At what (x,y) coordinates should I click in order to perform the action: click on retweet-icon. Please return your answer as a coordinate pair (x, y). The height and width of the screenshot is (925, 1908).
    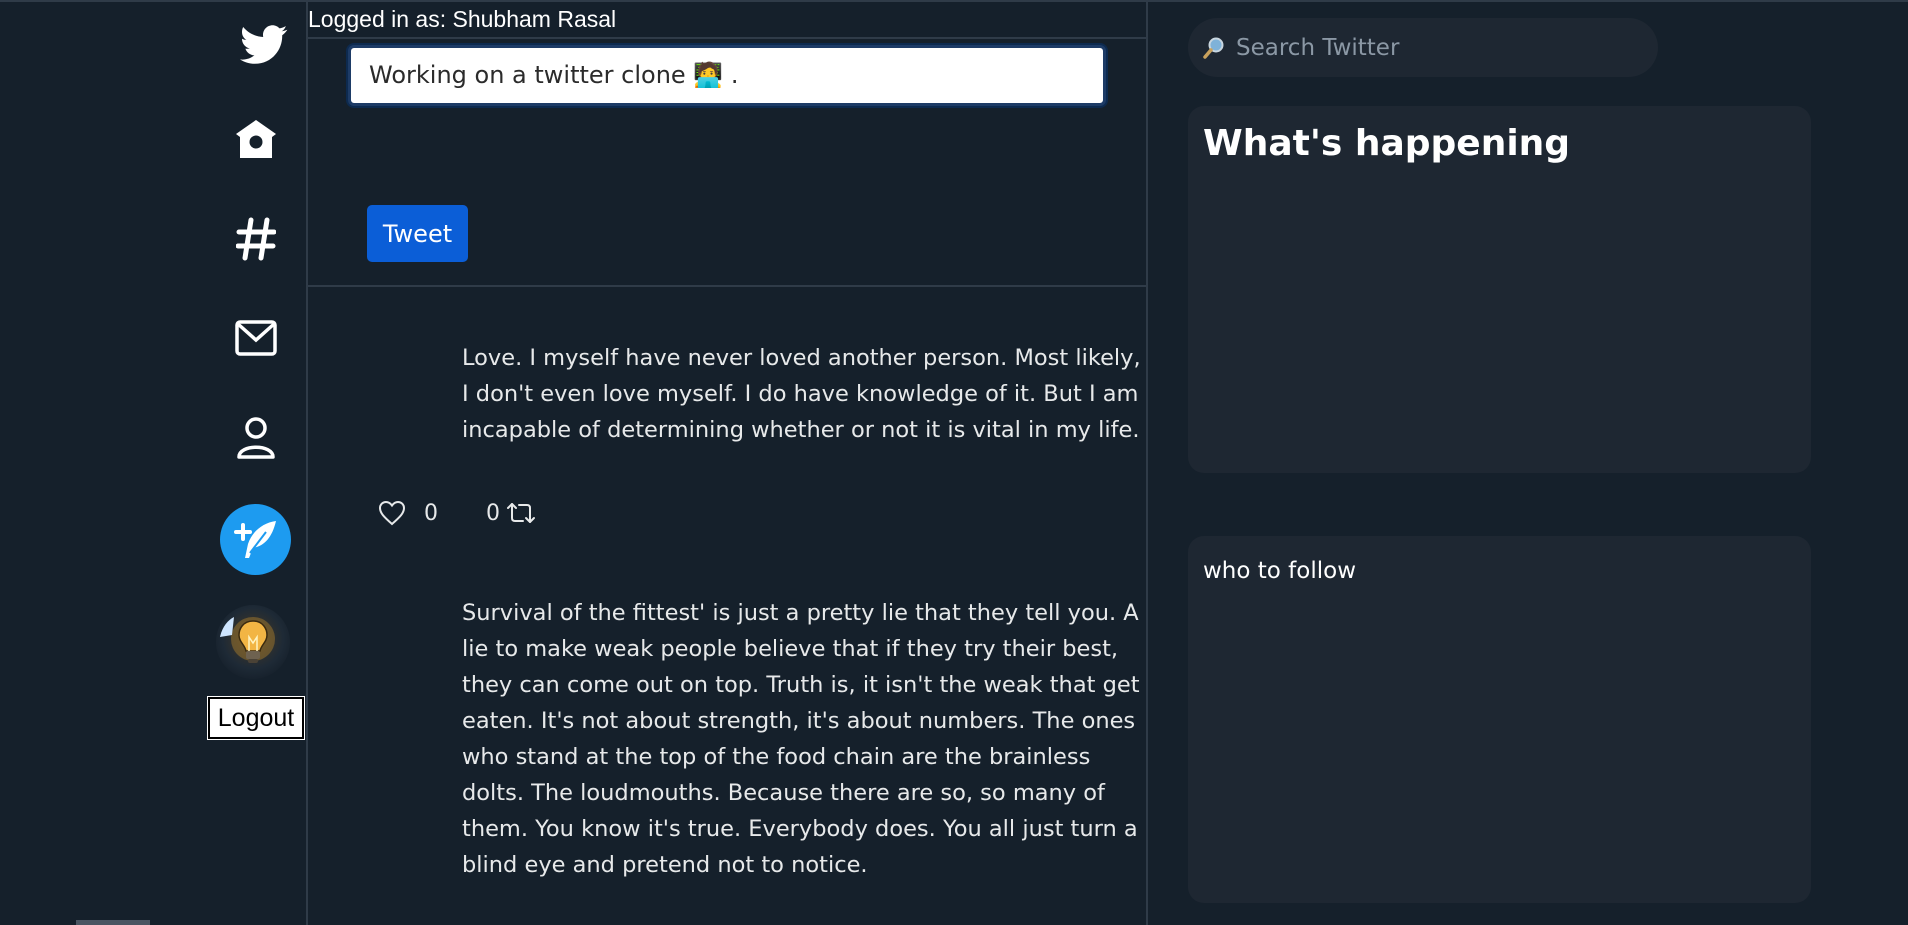
    Looking at the image, I should click on (521, 513).